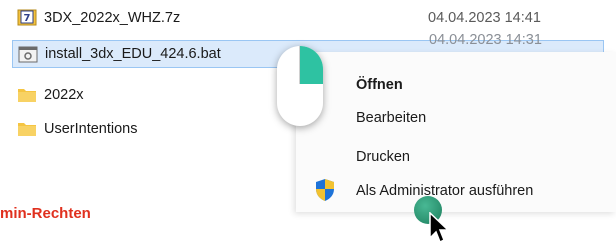  I want to click on archive-icon: 7, so click(27, 17).